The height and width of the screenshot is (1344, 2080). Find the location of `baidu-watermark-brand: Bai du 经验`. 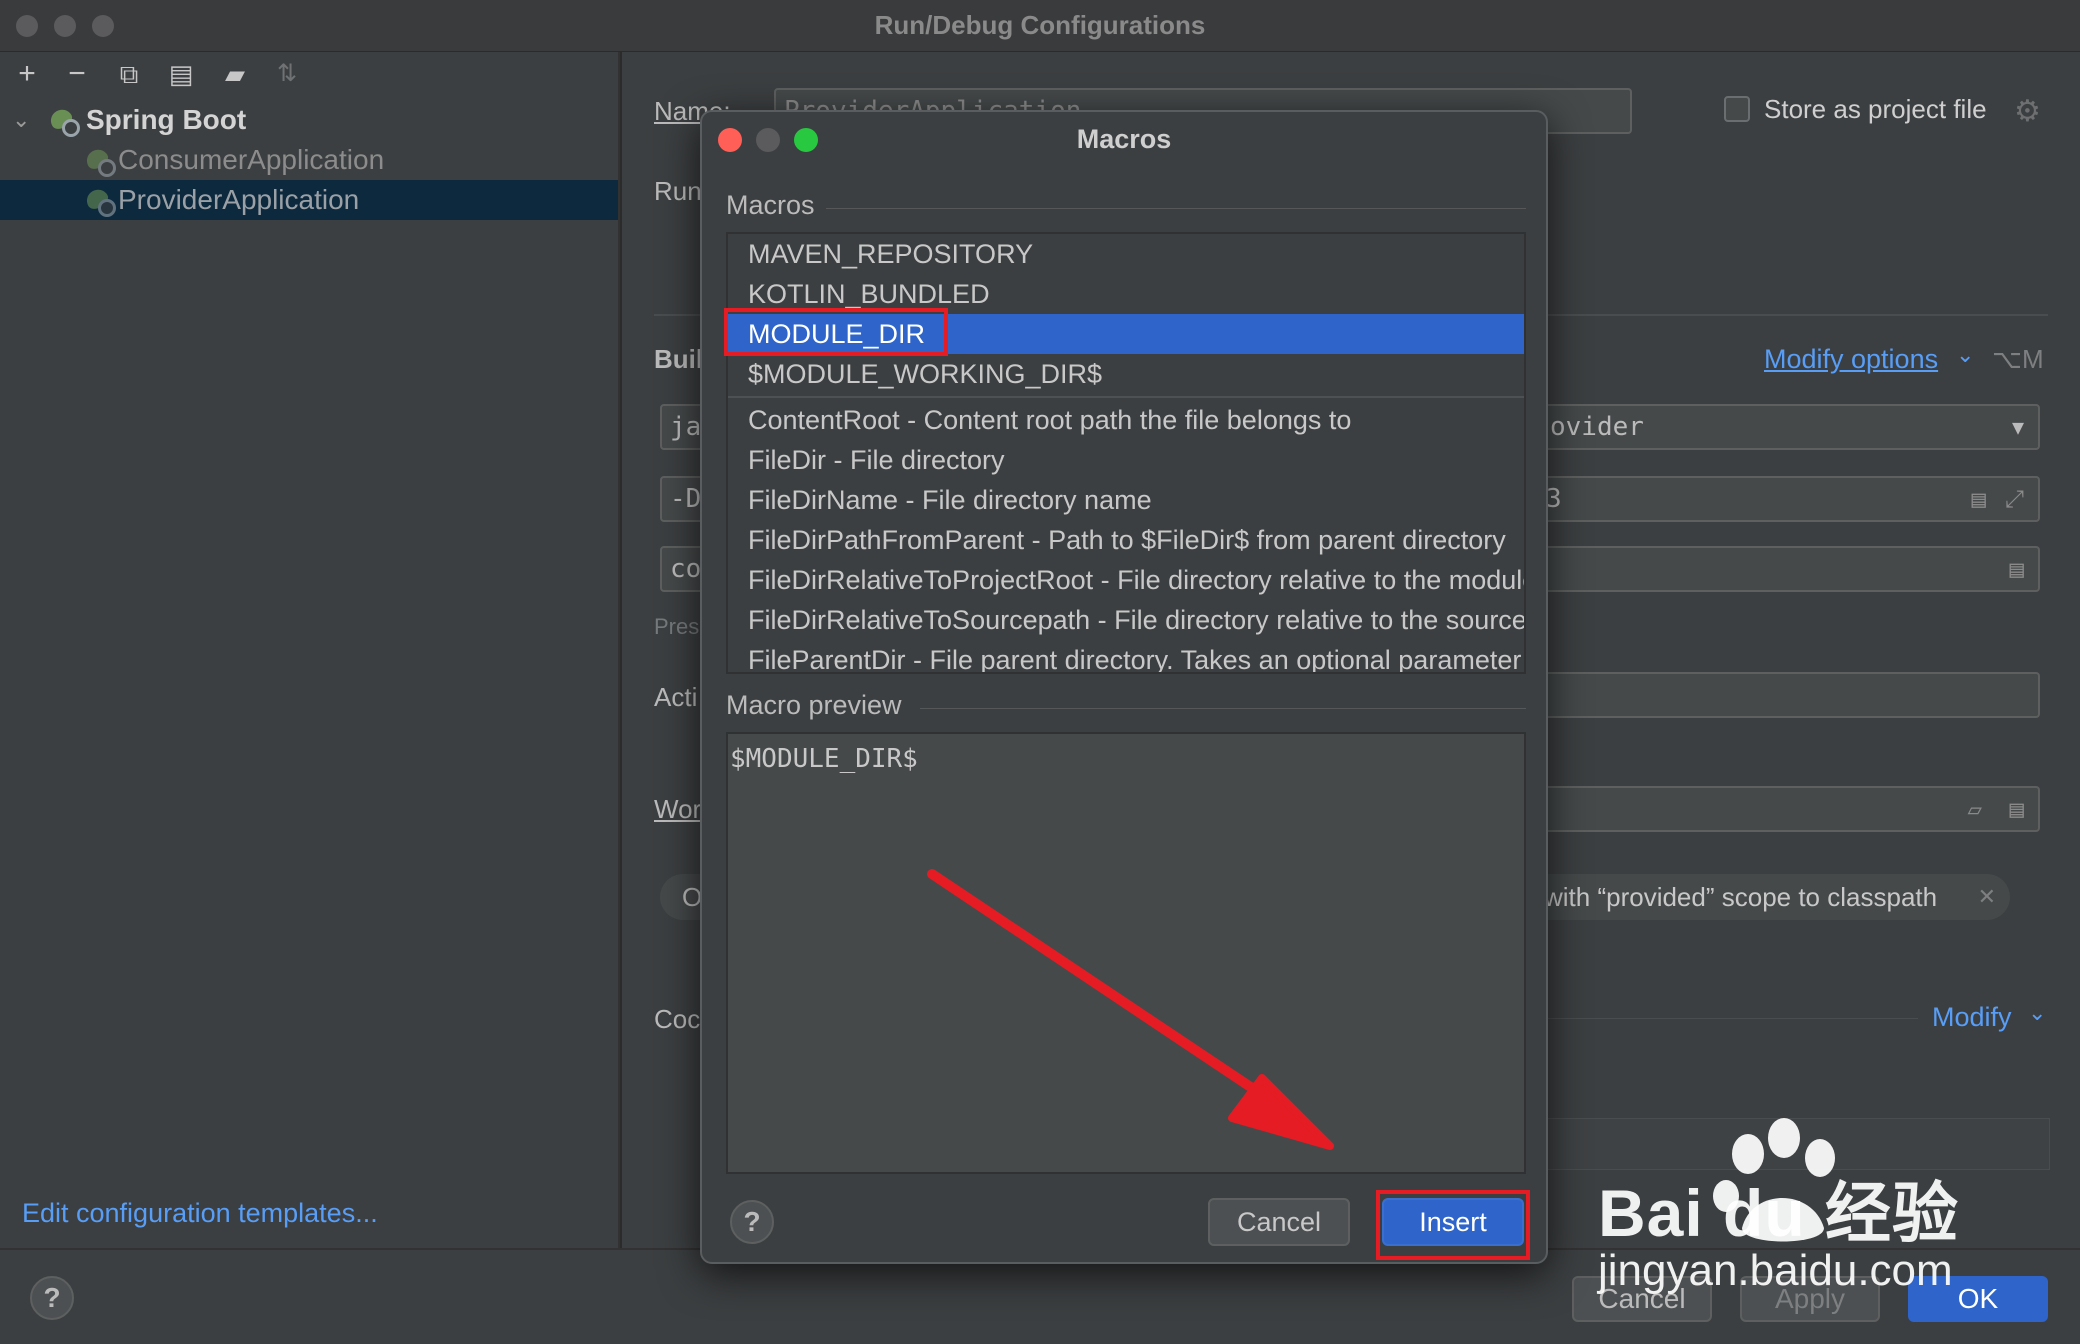

baidu-watermark-brand: Bai du 经验 is located at coordinates (1779, 1213).